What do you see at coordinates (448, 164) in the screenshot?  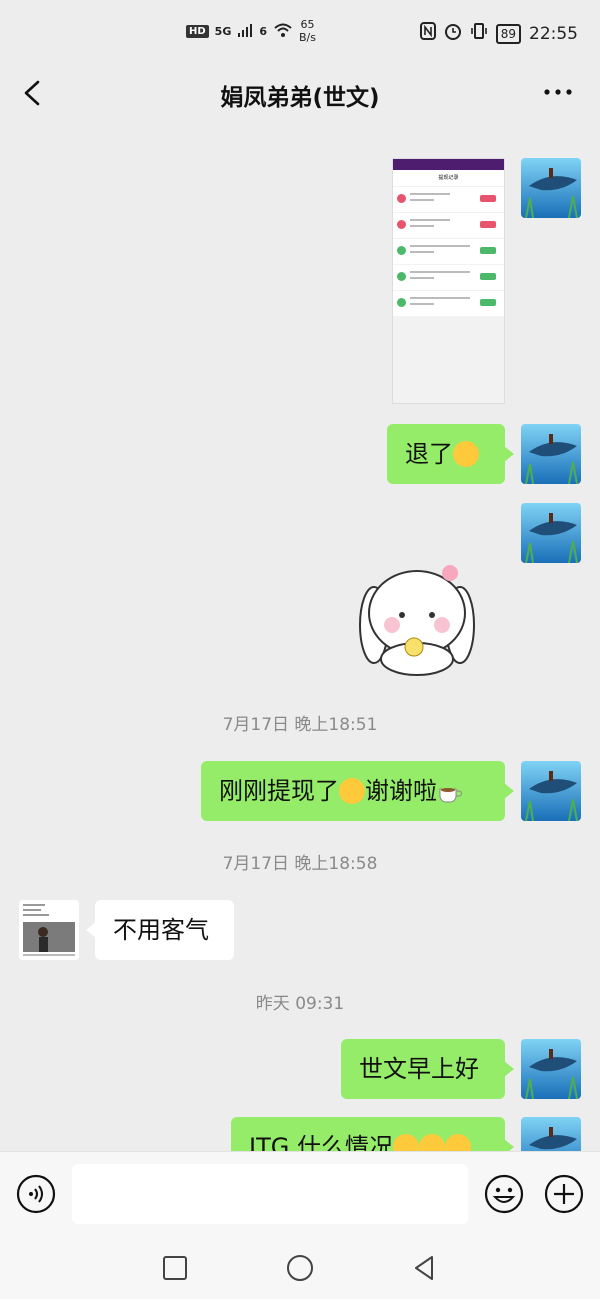 I see `screenshot-statusbar` at bounding box center [448, 164].